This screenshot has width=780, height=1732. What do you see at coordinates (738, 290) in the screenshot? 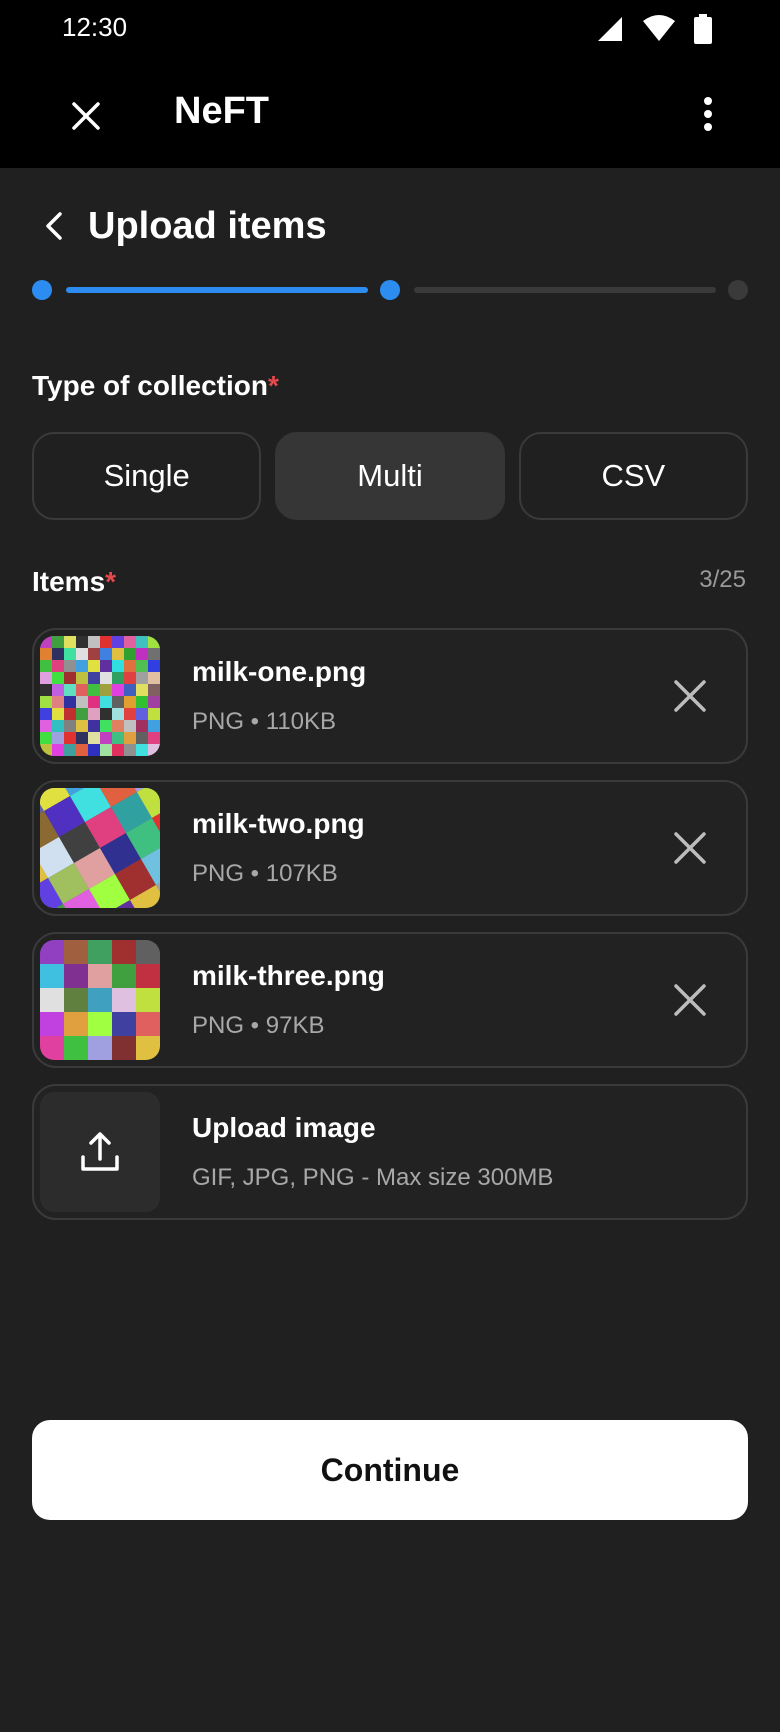
I see `step-3-dot` at bounding box center [738, 290].